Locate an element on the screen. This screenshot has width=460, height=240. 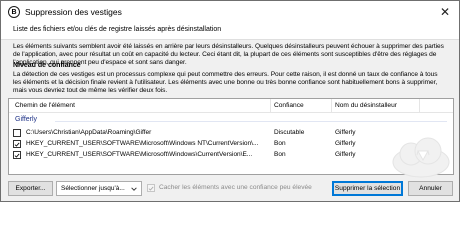
delete-selection-label: Supprimer la sélection is located at coordinates (367, 188).